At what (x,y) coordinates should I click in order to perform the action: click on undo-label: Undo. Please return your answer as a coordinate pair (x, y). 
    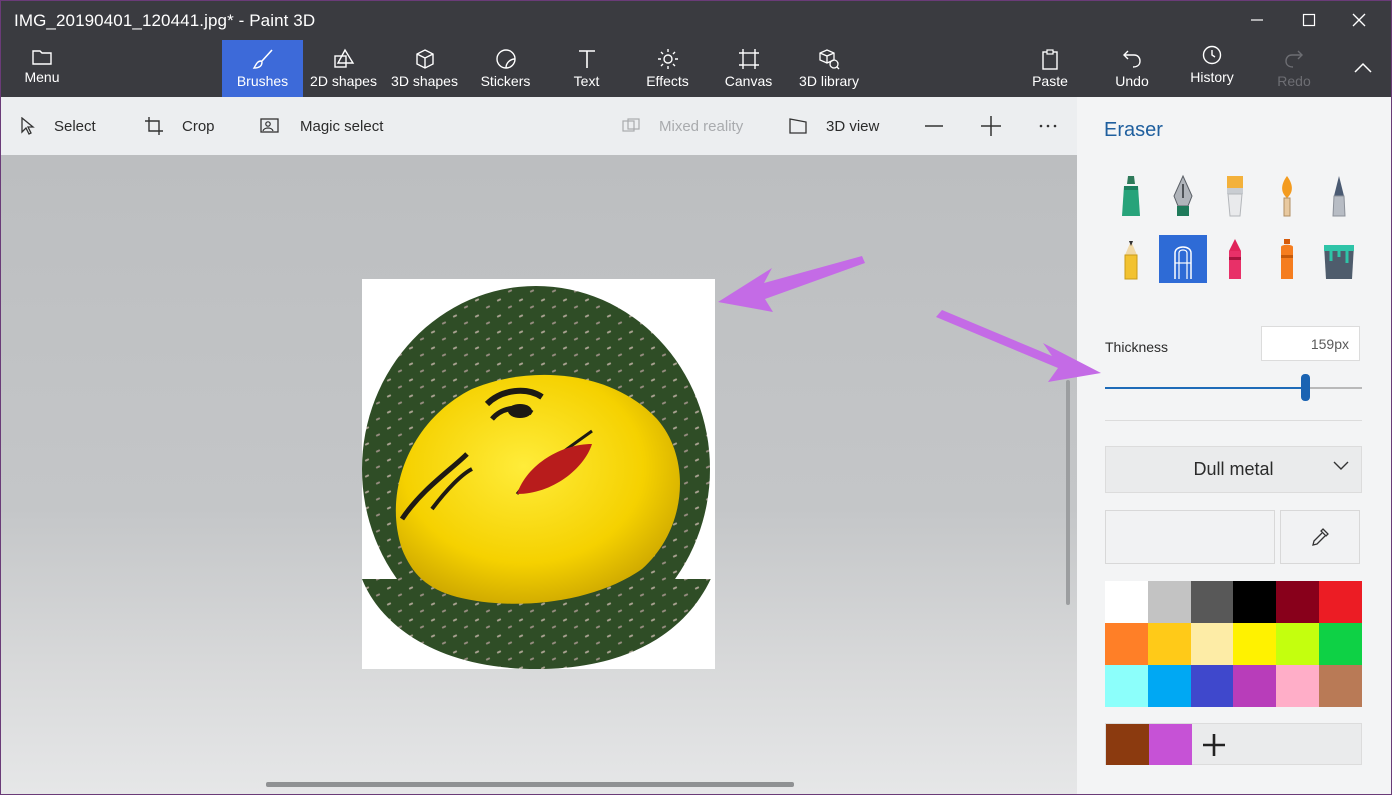
    Looking at the image, I should click on (1132, 81).